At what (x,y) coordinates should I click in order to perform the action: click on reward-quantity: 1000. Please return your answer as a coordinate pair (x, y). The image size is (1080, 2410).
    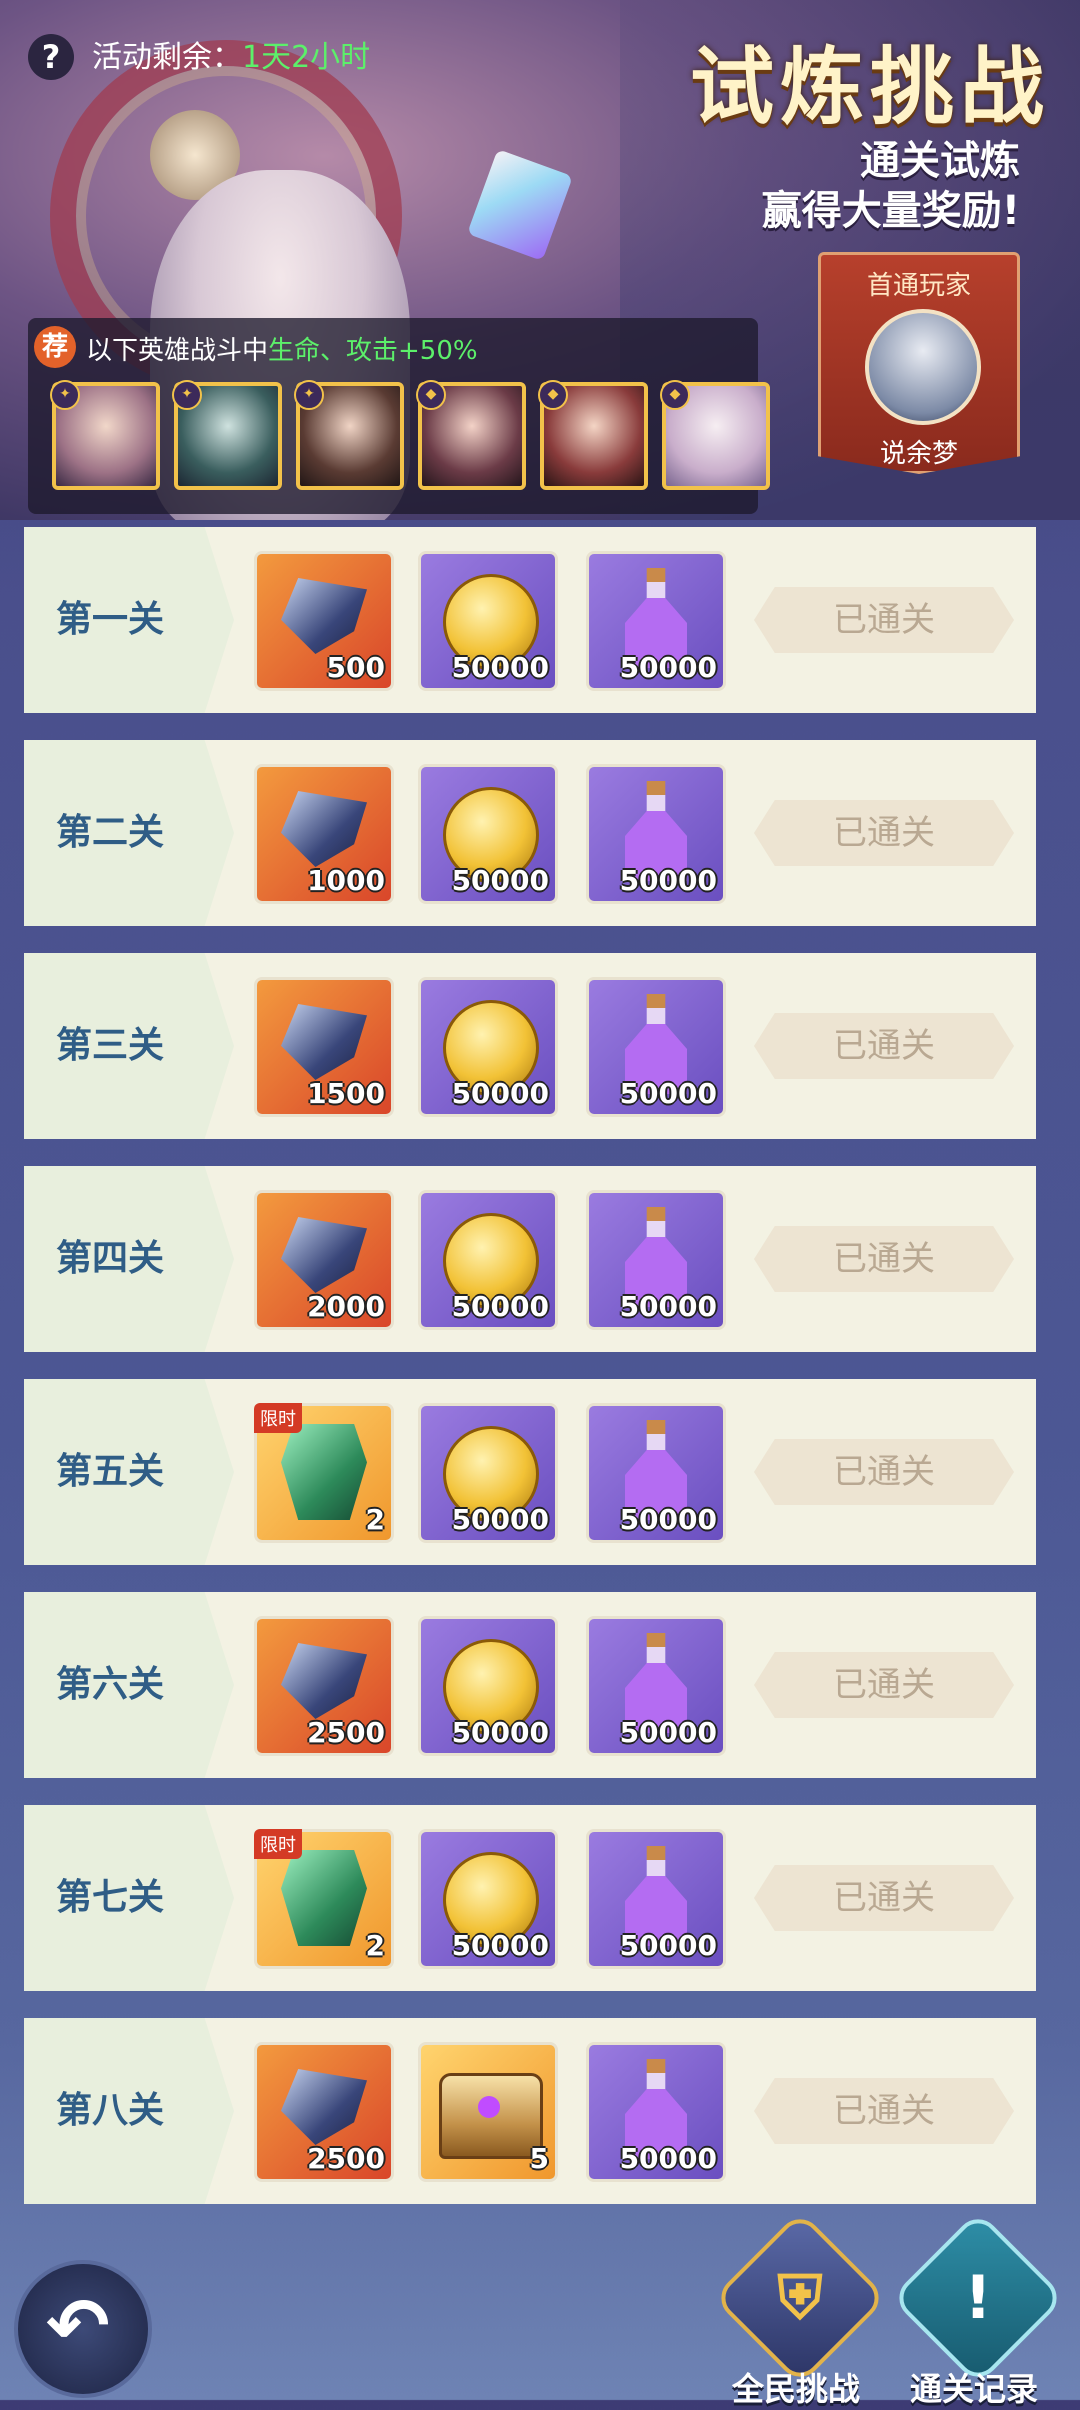
    Looking at the image, I should click on (346, 880).